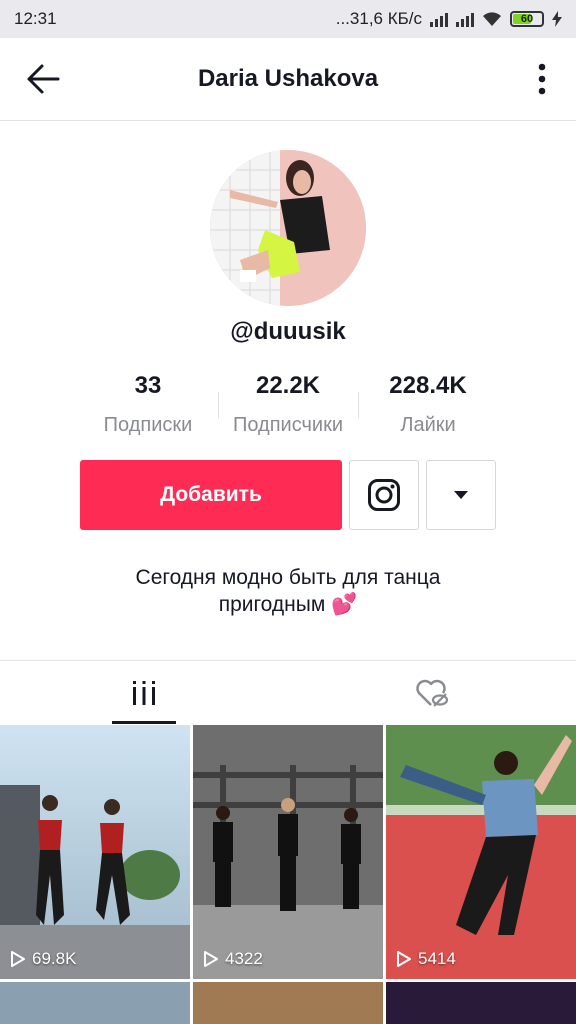  What do you see at coordinates (288, 577) in the screenshot?
I see `bio-line-1: Сегодня модно быть для танца` at bounding box center [288, 577].